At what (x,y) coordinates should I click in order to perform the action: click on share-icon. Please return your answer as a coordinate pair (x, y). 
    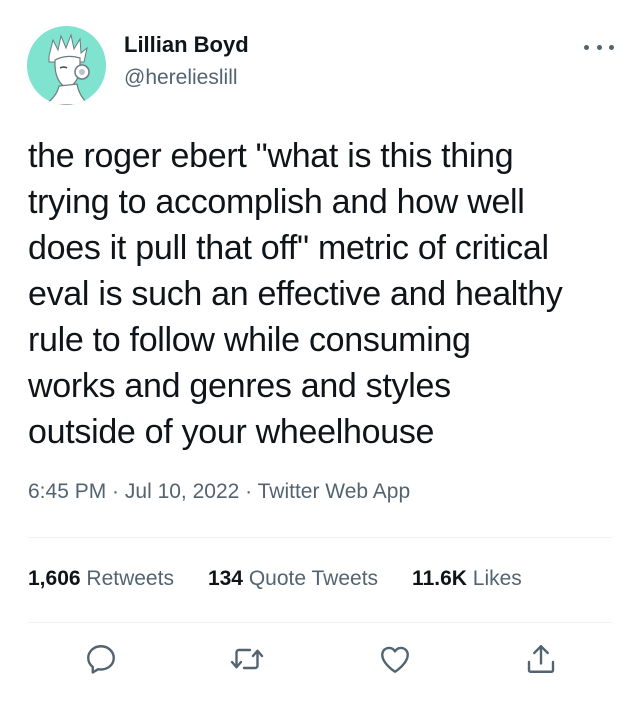
    Looking at the image, I should click on (541, 659).